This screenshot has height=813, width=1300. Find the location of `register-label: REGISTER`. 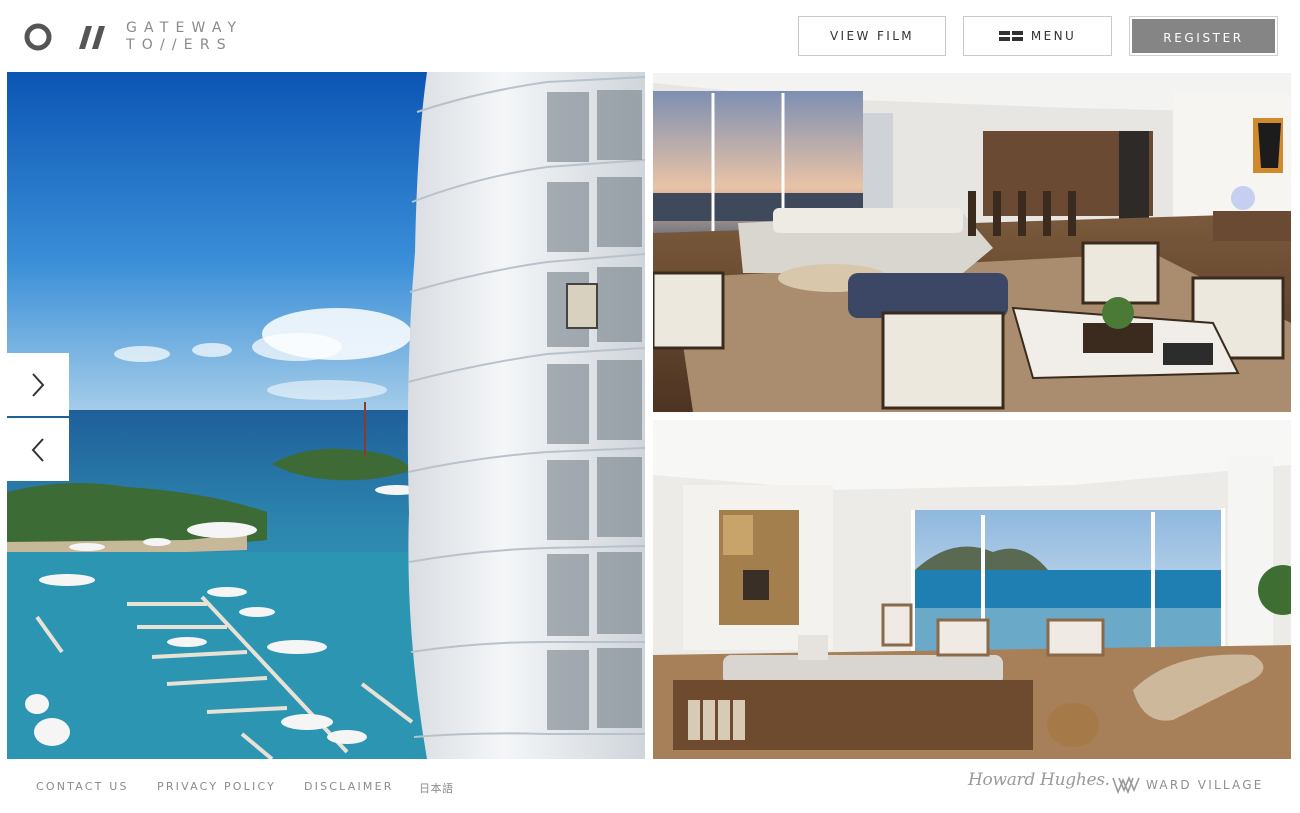

register-label: REGISTER is located at coordinates (1203, 36).